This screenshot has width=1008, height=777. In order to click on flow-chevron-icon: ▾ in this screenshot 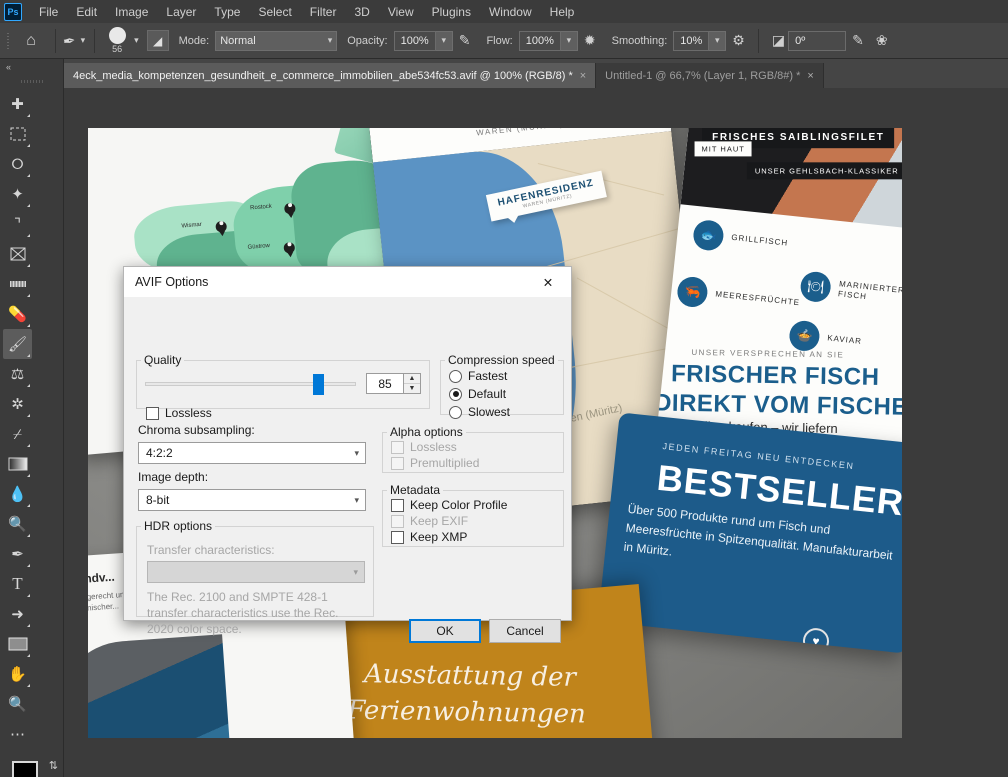, I will do `click(569, 40)`.